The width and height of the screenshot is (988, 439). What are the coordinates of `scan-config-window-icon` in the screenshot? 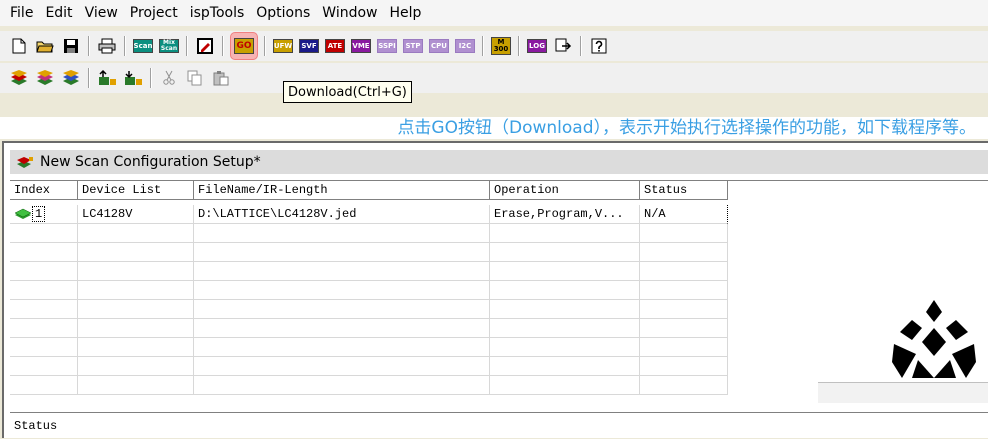 It's located at (25, 162).